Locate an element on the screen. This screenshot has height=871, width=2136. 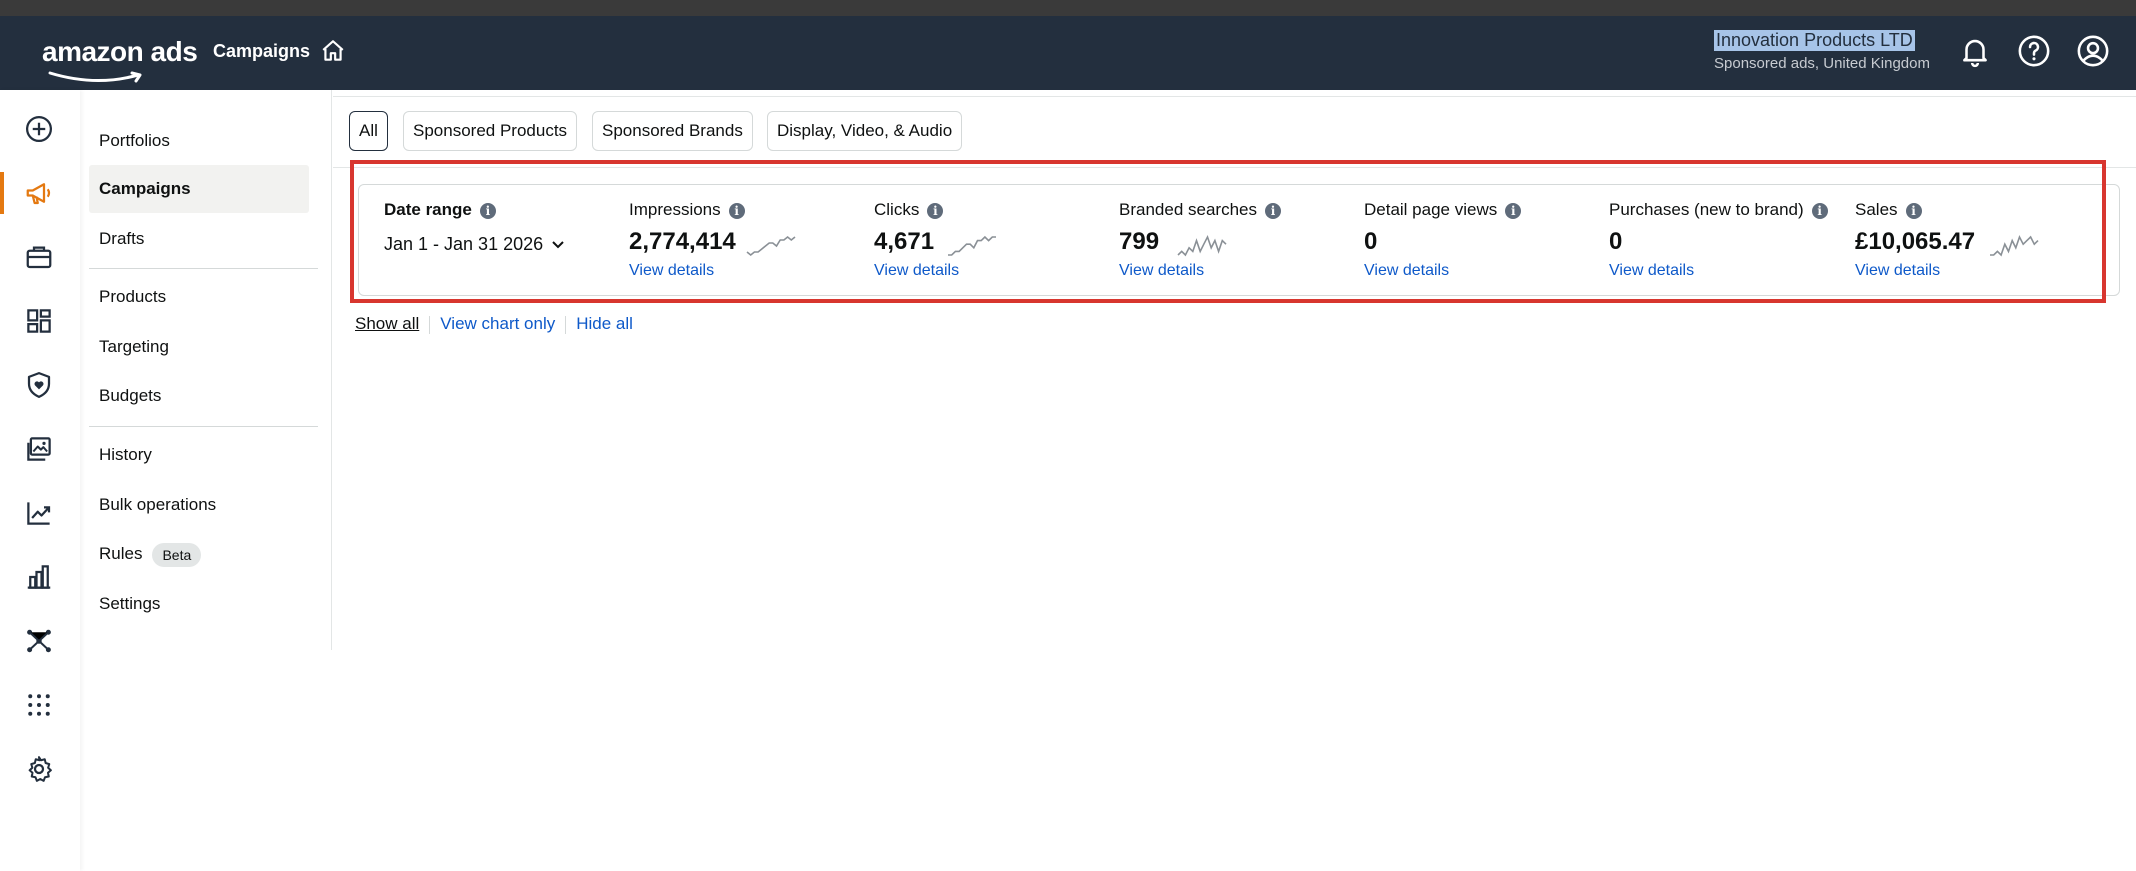
gear-icon is located at coordinates (39, 769).